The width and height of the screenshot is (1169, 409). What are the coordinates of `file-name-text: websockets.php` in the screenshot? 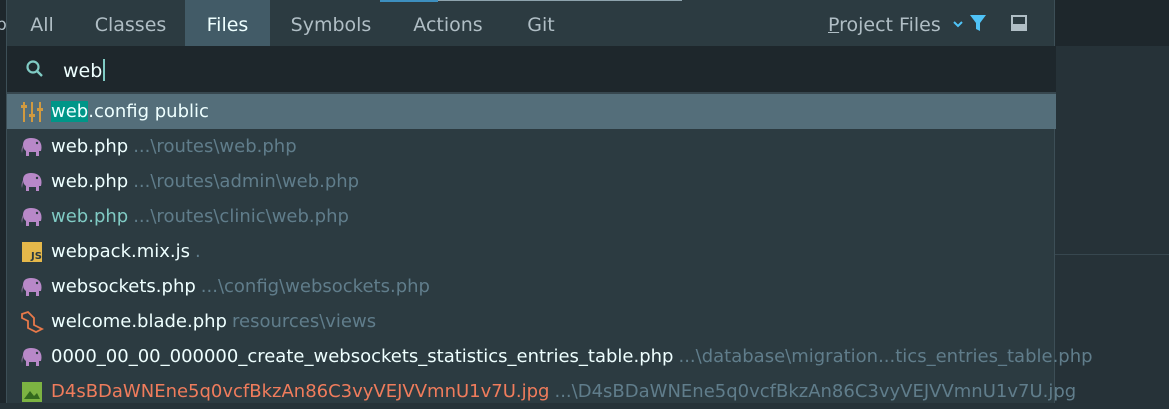 It's located at (123, 286).